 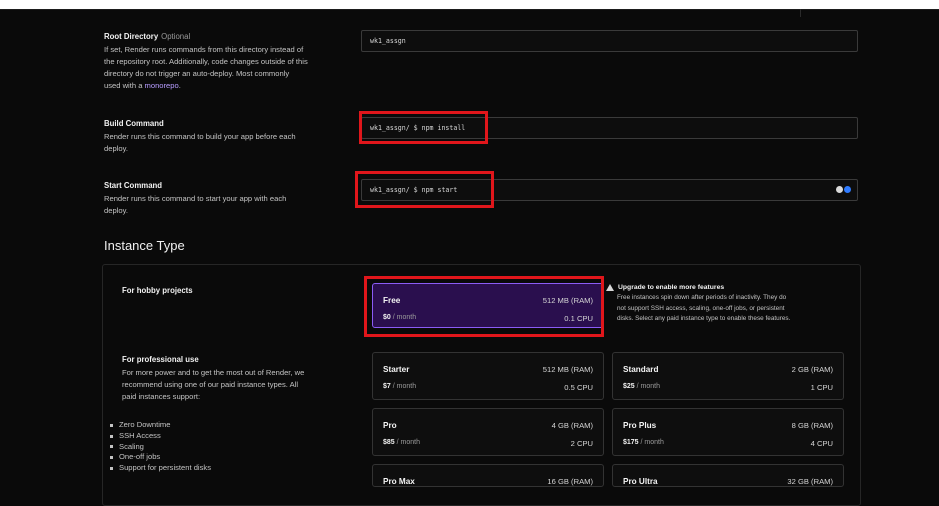 I want to click on plan-name: Pro, so click(x=390, y=425).